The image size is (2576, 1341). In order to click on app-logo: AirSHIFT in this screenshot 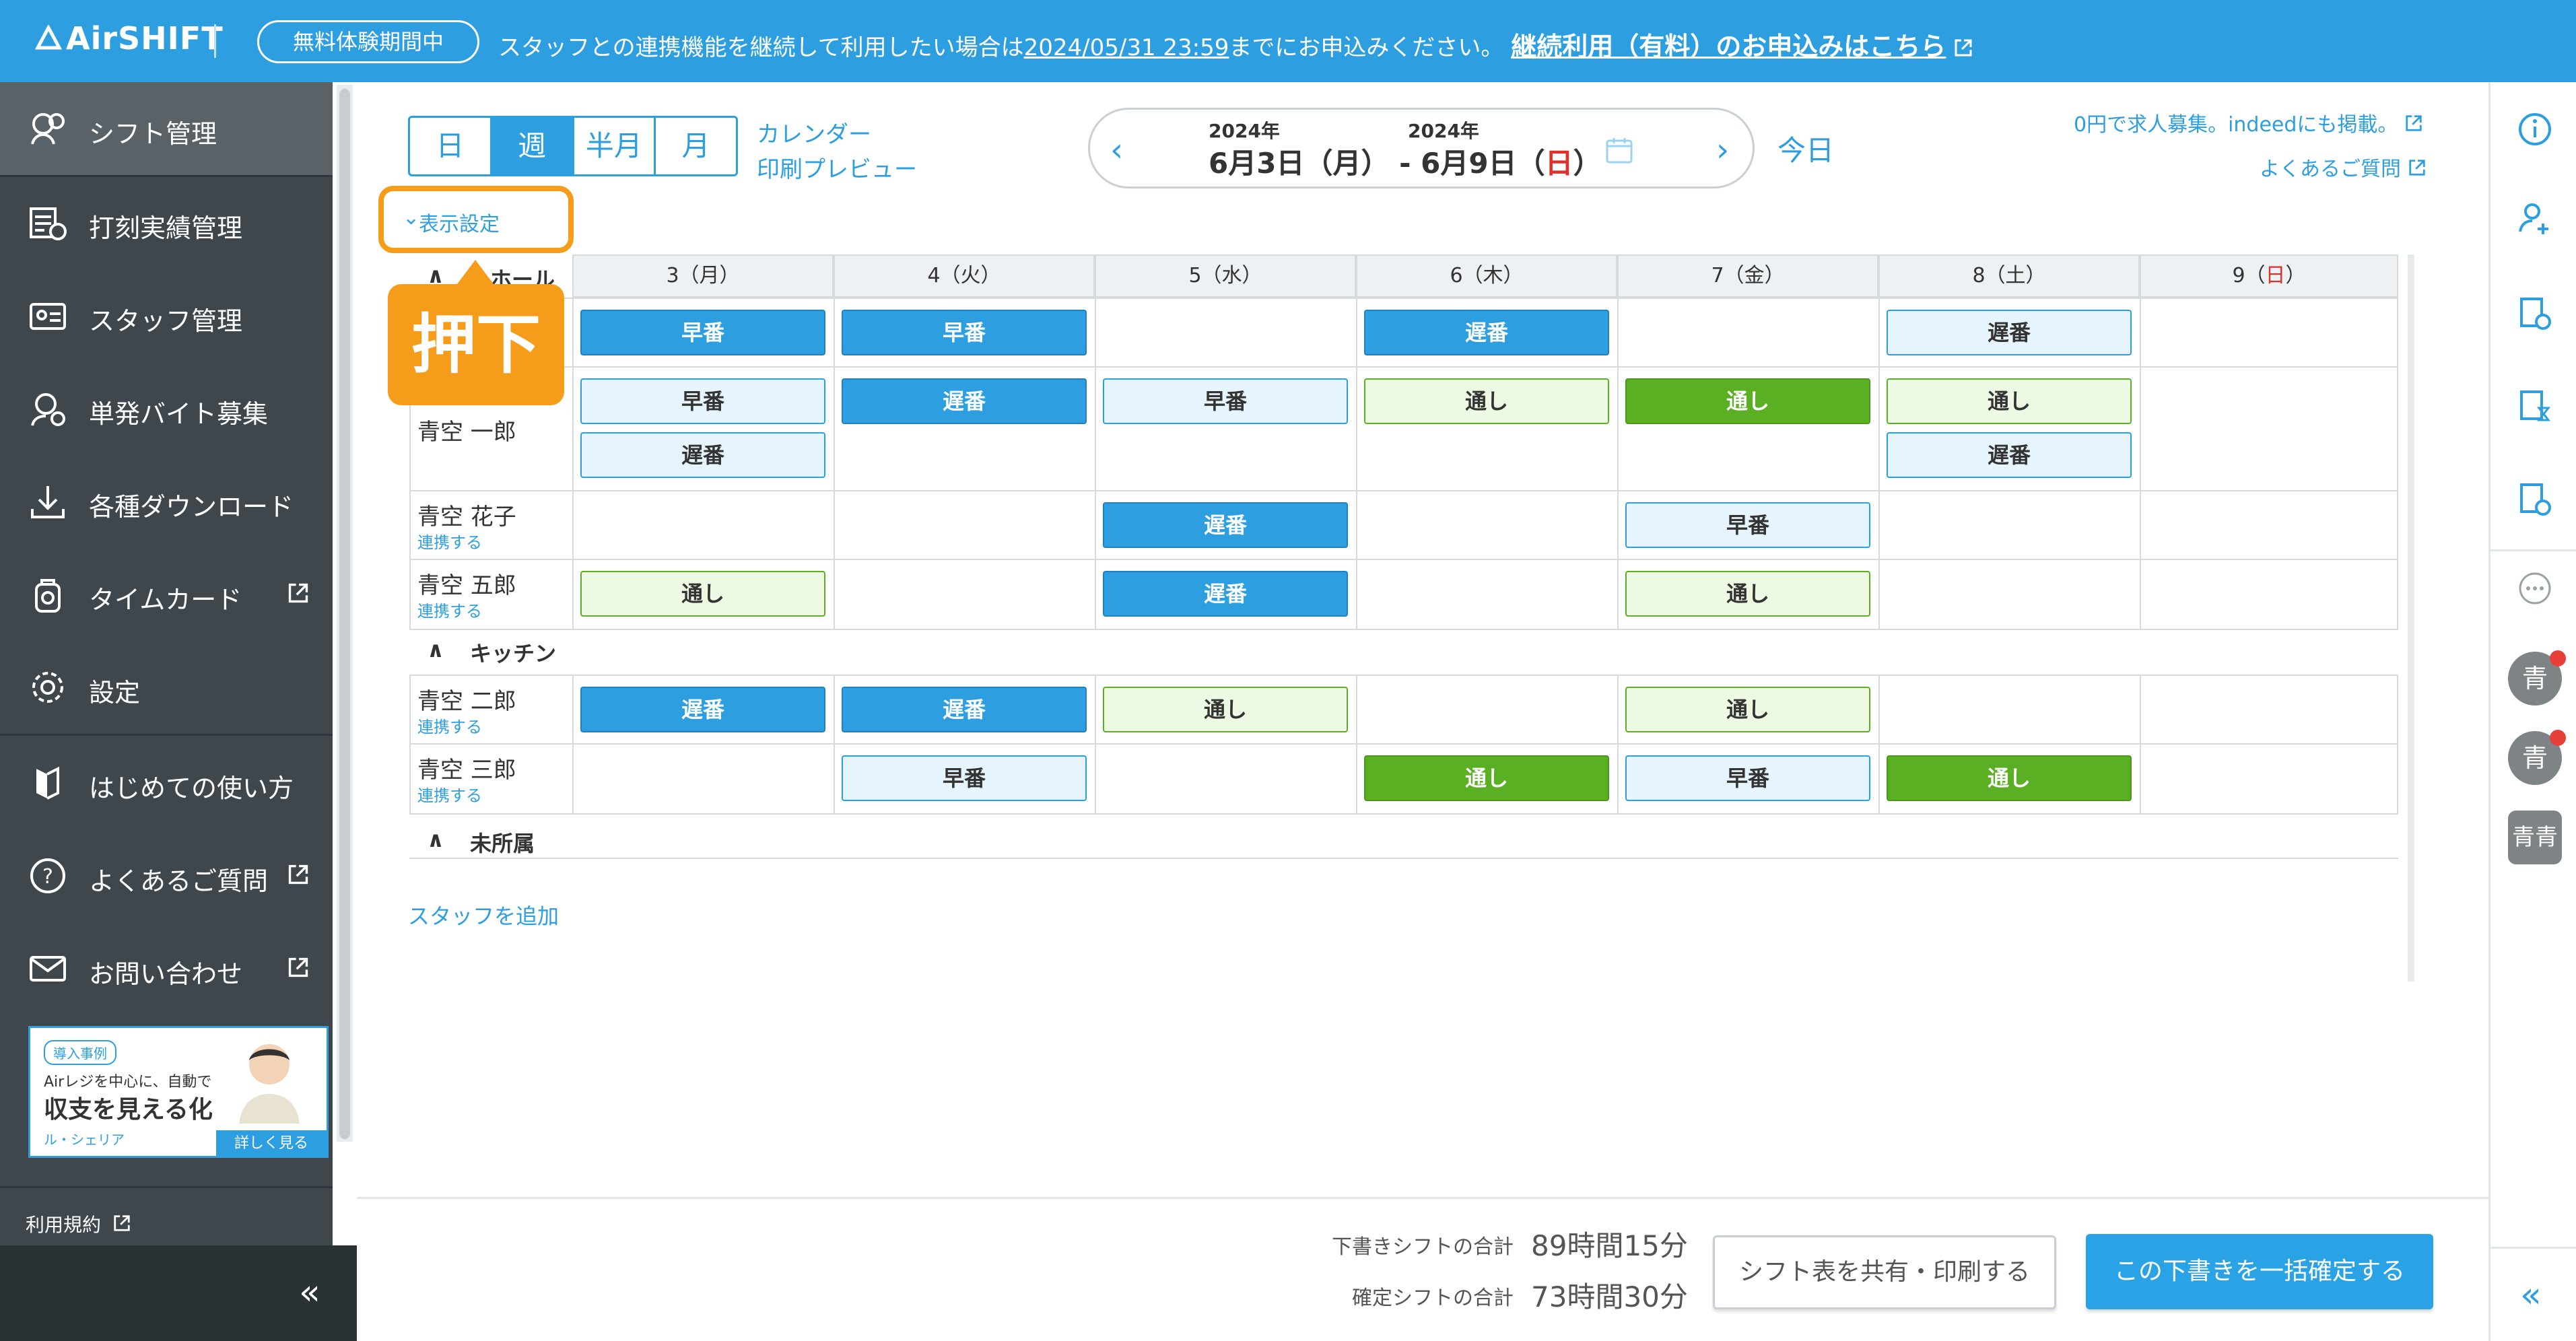, I will do `click(129, 38)`.